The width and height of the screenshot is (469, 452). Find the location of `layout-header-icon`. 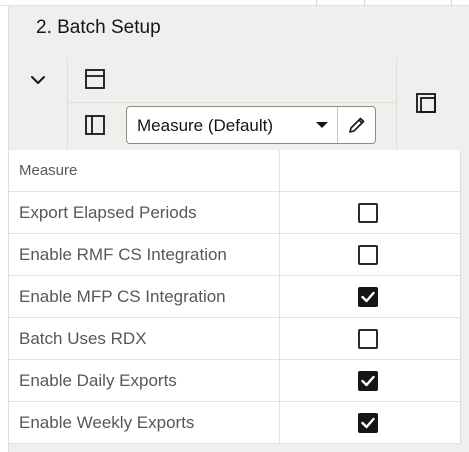

layout-header-icon is located at coordinates (95, 79).